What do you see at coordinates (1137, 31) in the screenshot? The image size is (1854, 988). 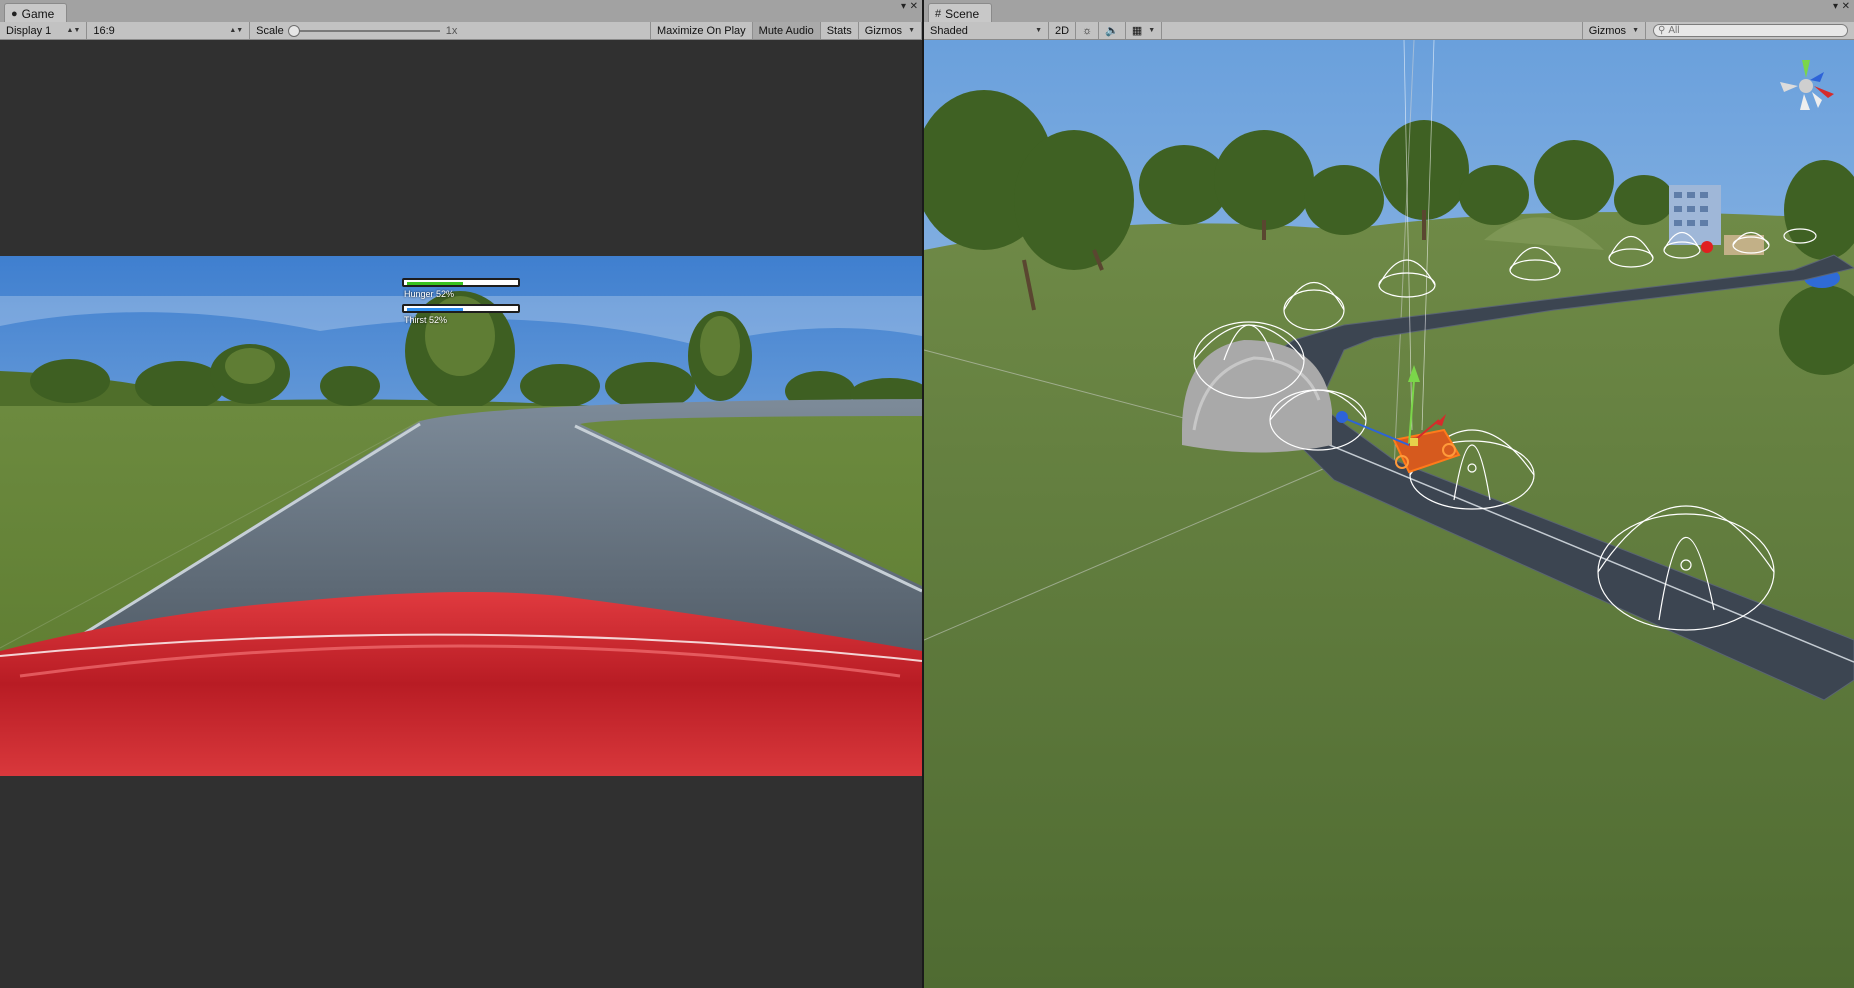 I see `effects-icon: ▦` at bounding box center [1137, 31].